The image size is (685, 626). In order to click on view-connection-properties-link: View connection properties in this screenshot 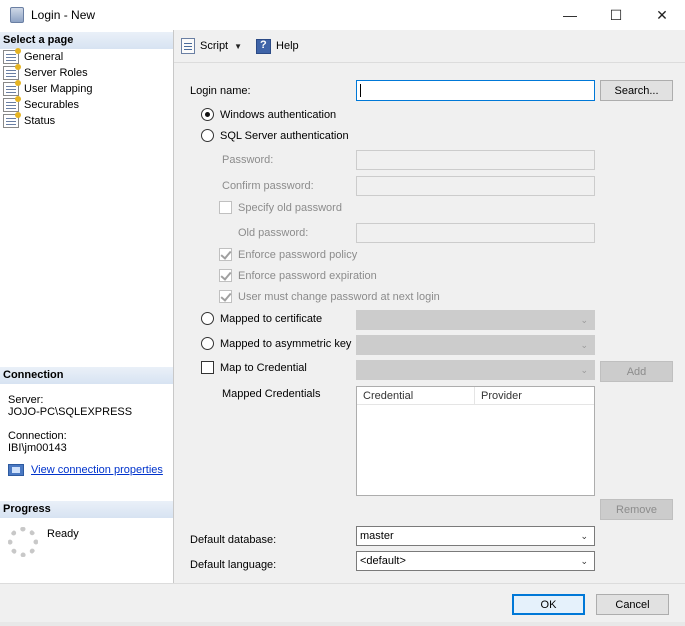, I will do `click(97, 470)`.